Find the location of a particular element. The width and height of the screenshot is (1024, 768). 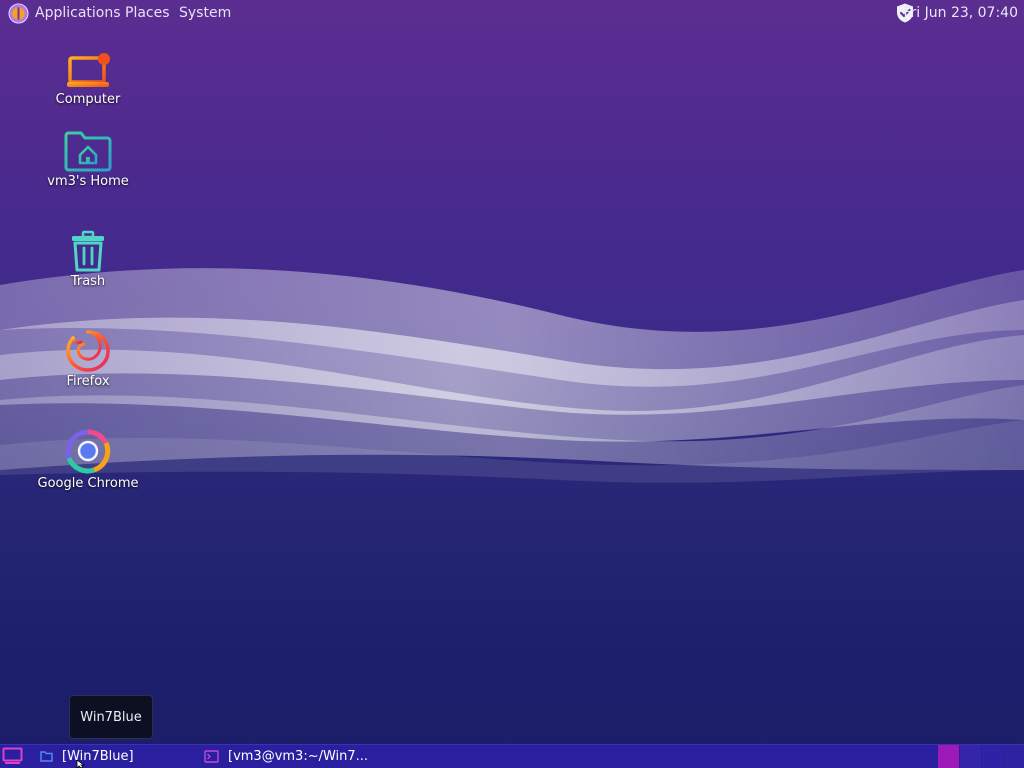

clock: Fri Jun 23, 07:40 is located at coordinates (960, 13).